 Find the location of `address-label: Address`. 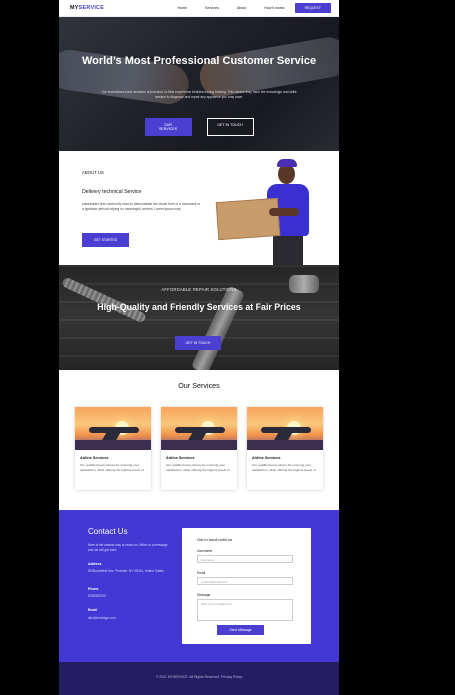

address-label: Address is located at coordinates (95, 564).